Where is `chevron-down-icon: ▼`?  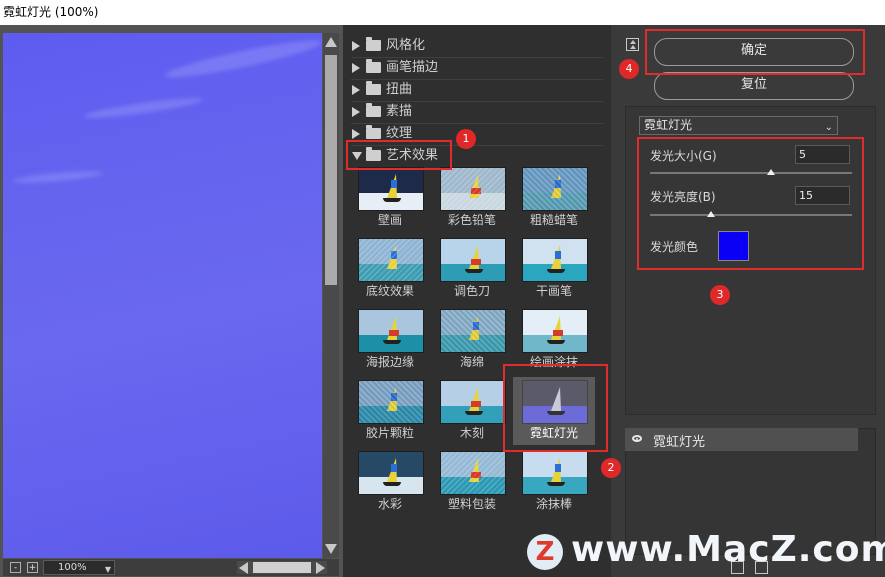 chevron-down-icon: ▼ is located at coordinates (107, 569).